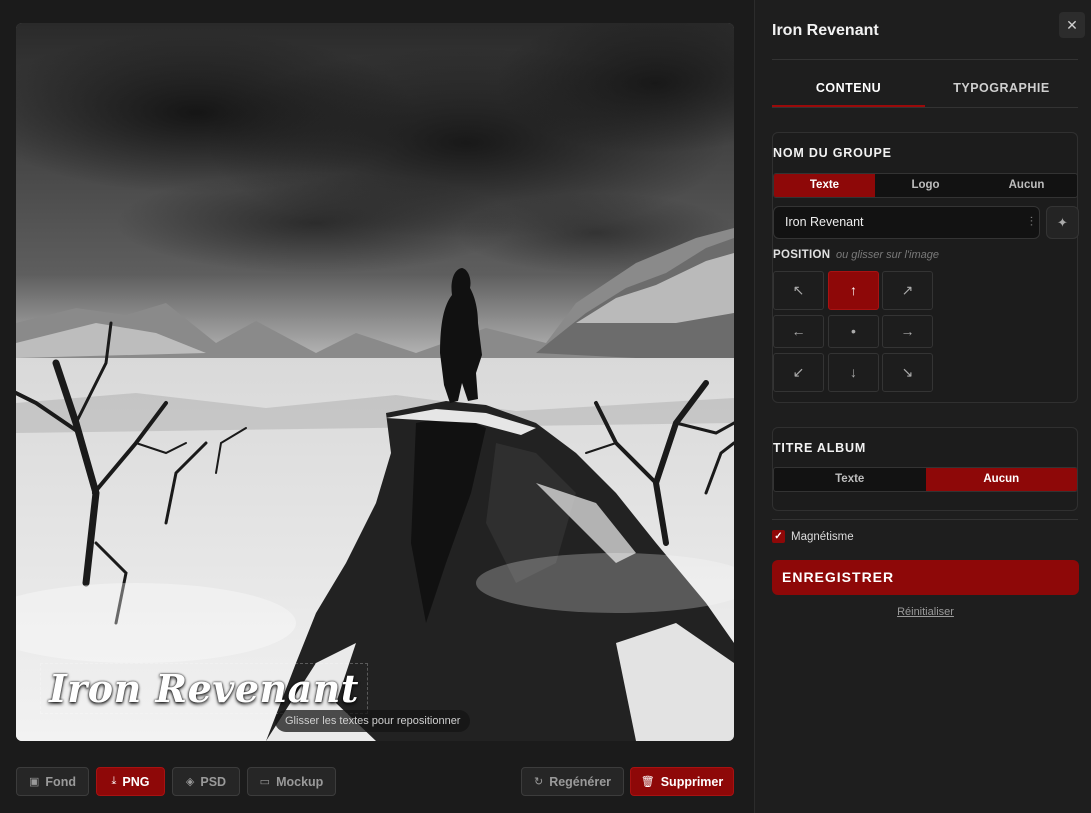 The width and height of the screenshot is (1091, 813). Describe the element at coordinates (907, 290) in the screenshot. I see `position-top-right: ↗` at that location.